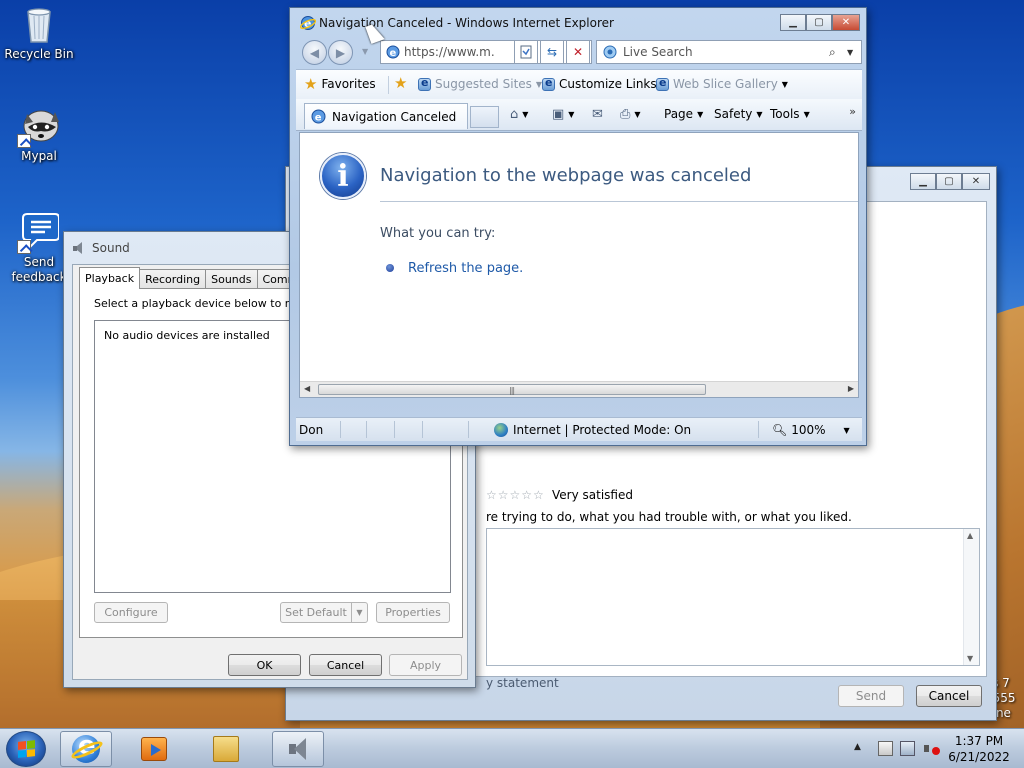 The height and width of the screenshot is (768, 1024). What do you see at coordinates (393, 52) in the screenshot?
I see `page-icon: e` at bounding box center [393, 52].